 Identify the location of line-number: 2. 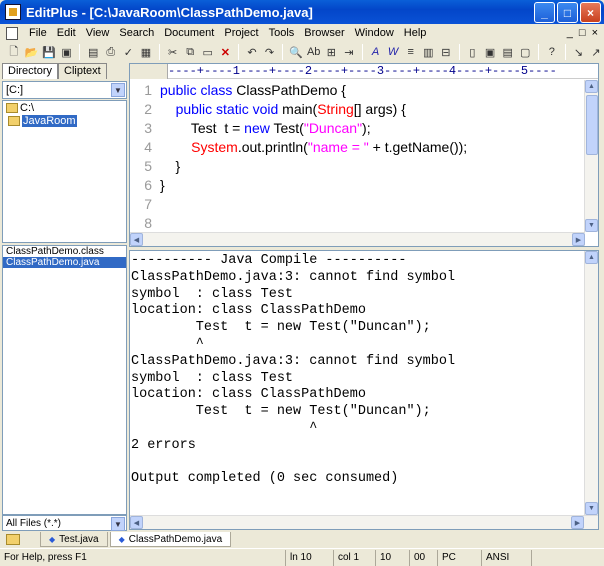
(148, 108).